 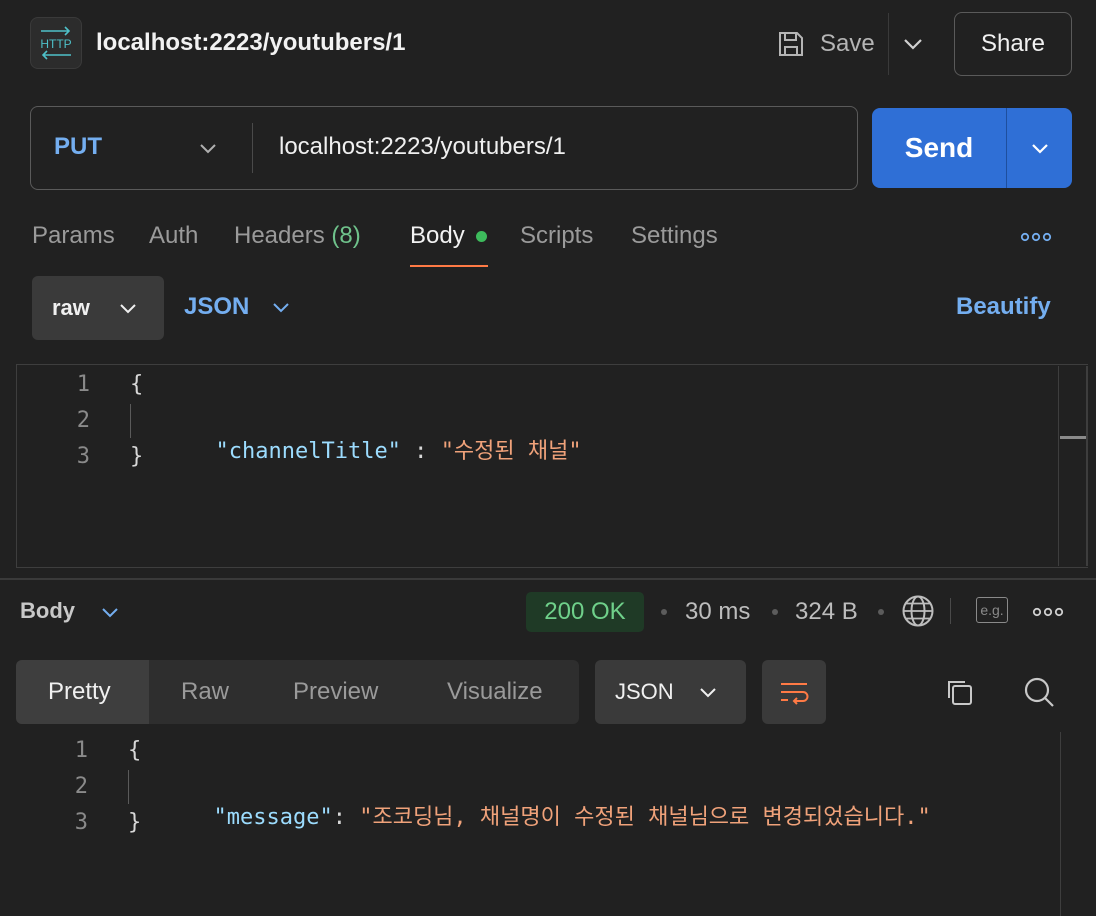 What do you see at coordinates (385, 436) in the screenshot?
I see `code-line: "channelTitle" : "수정된 채널"` at bounding box center [385, 436].